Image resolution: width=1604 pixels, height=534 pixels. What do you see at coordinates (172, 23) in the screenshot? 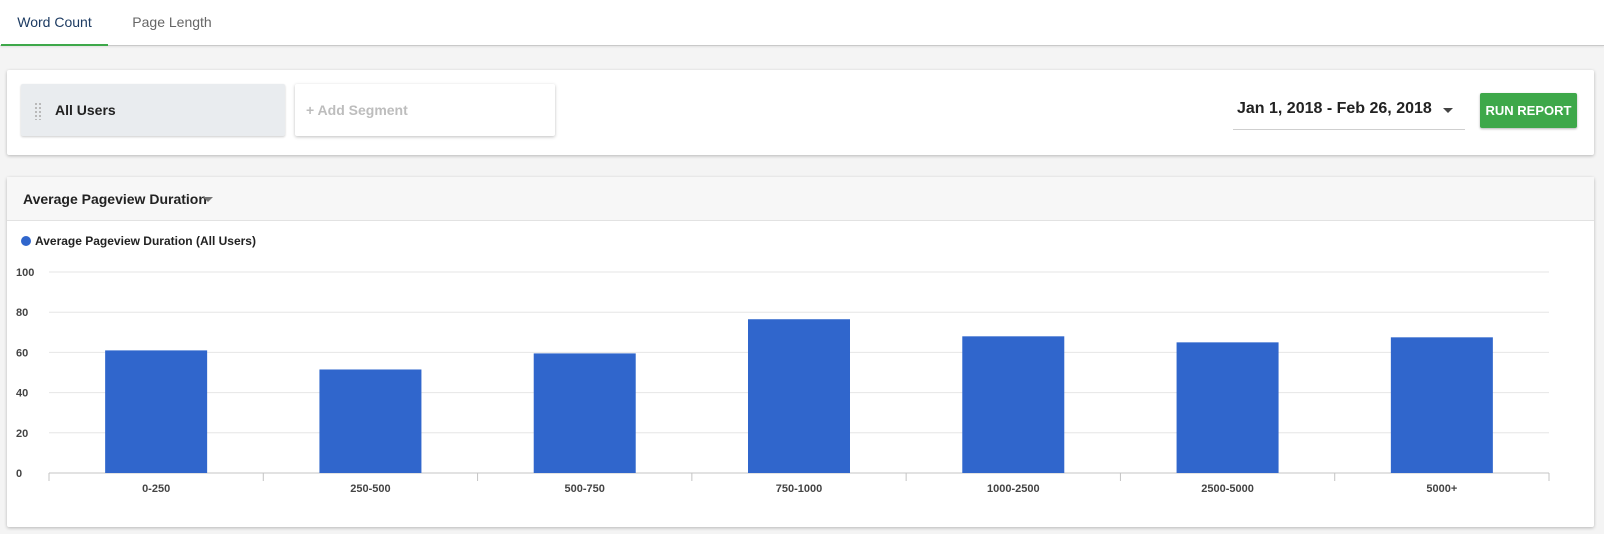
I see `tab-page-length: Page Length` at bounding box center [172, 23].